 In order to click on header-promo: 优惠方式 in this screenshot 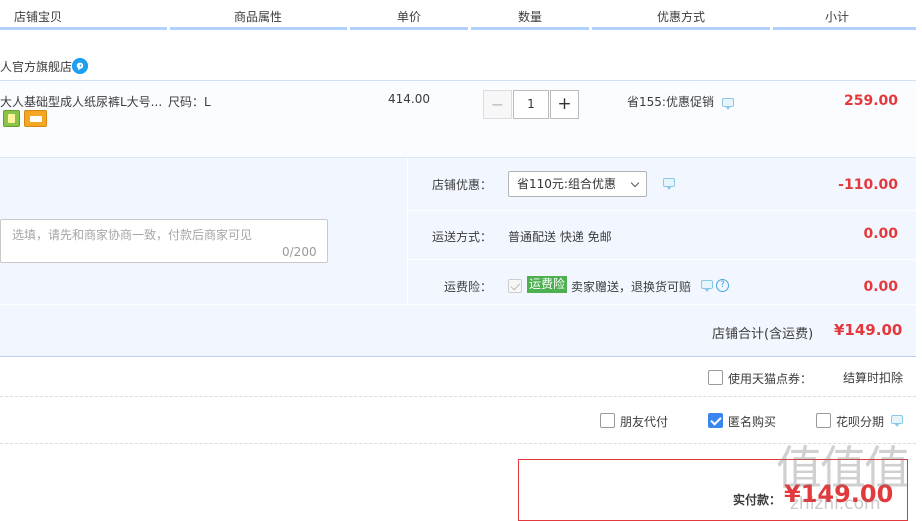, I will do `click(681, 17)`.